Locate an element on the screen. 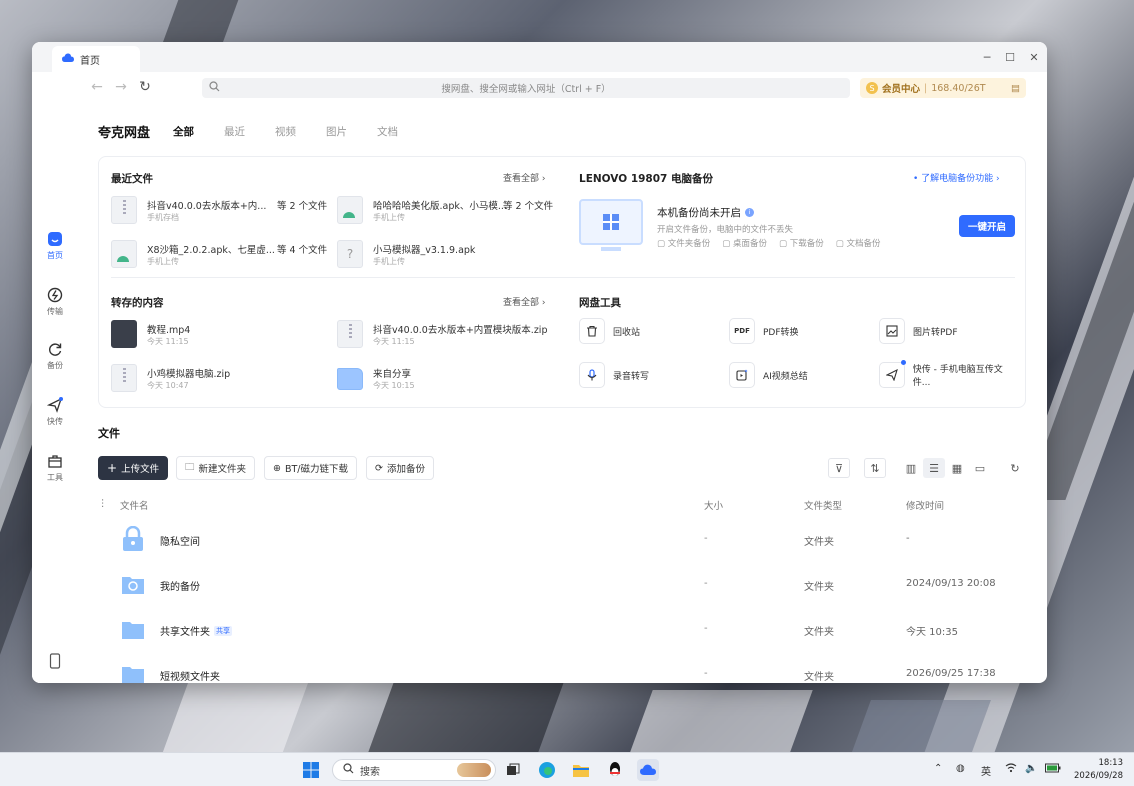 The width and height of the screenshot is (1134, 786). button-label: BT/磁力链下载 is located at coordinates (316, 469).